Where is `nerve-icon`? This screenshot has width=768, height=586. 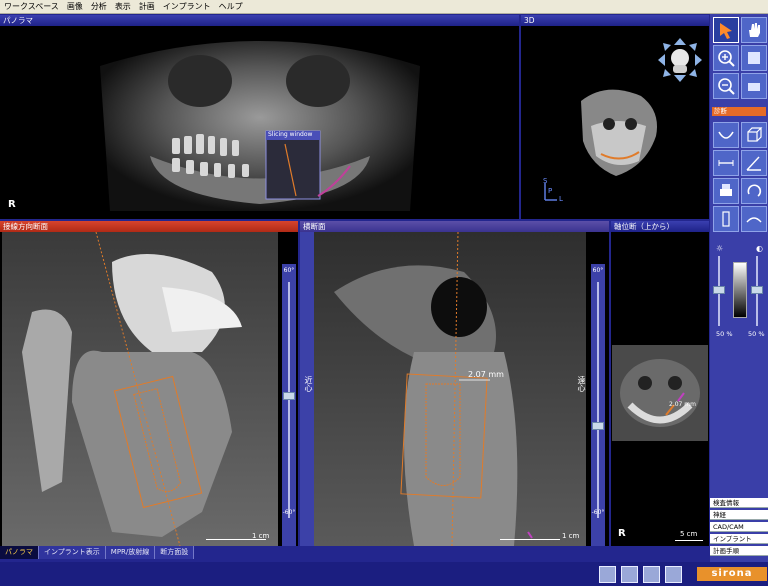 nerve-icon is located at coordinates (754, 220).